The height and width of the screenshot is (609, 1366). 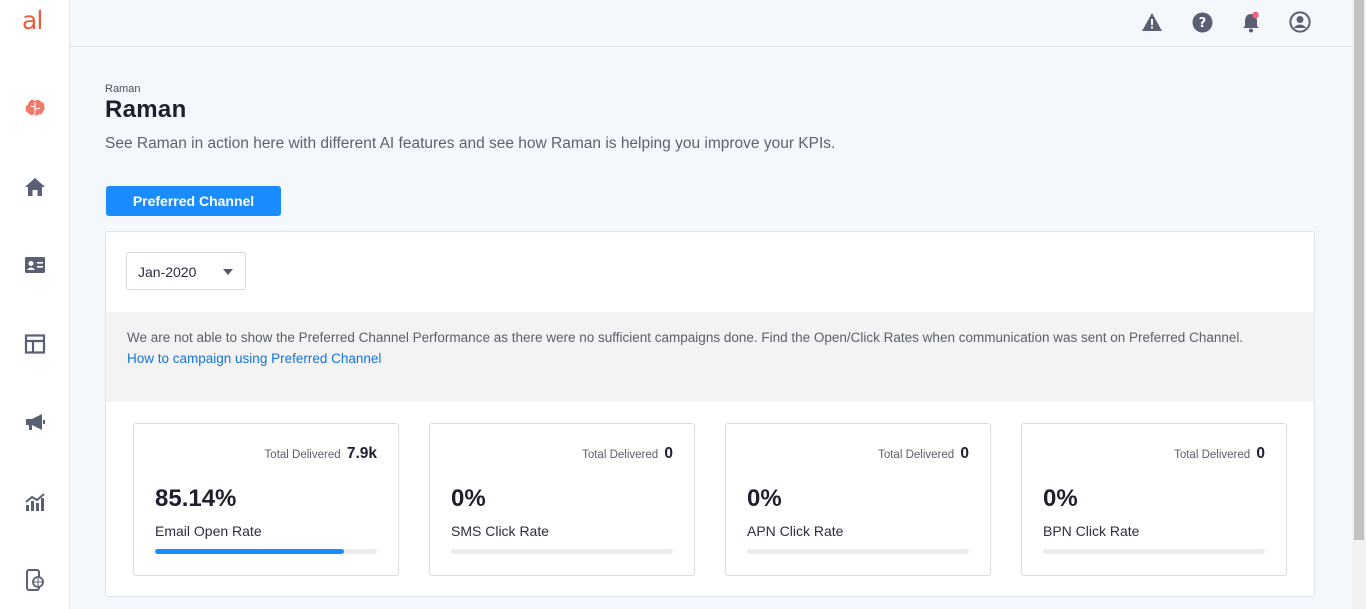 What do you see at coordinates (35, 502) in the screenshot?
I see `analytics-chart-icon` at bounding box center [35, 502].